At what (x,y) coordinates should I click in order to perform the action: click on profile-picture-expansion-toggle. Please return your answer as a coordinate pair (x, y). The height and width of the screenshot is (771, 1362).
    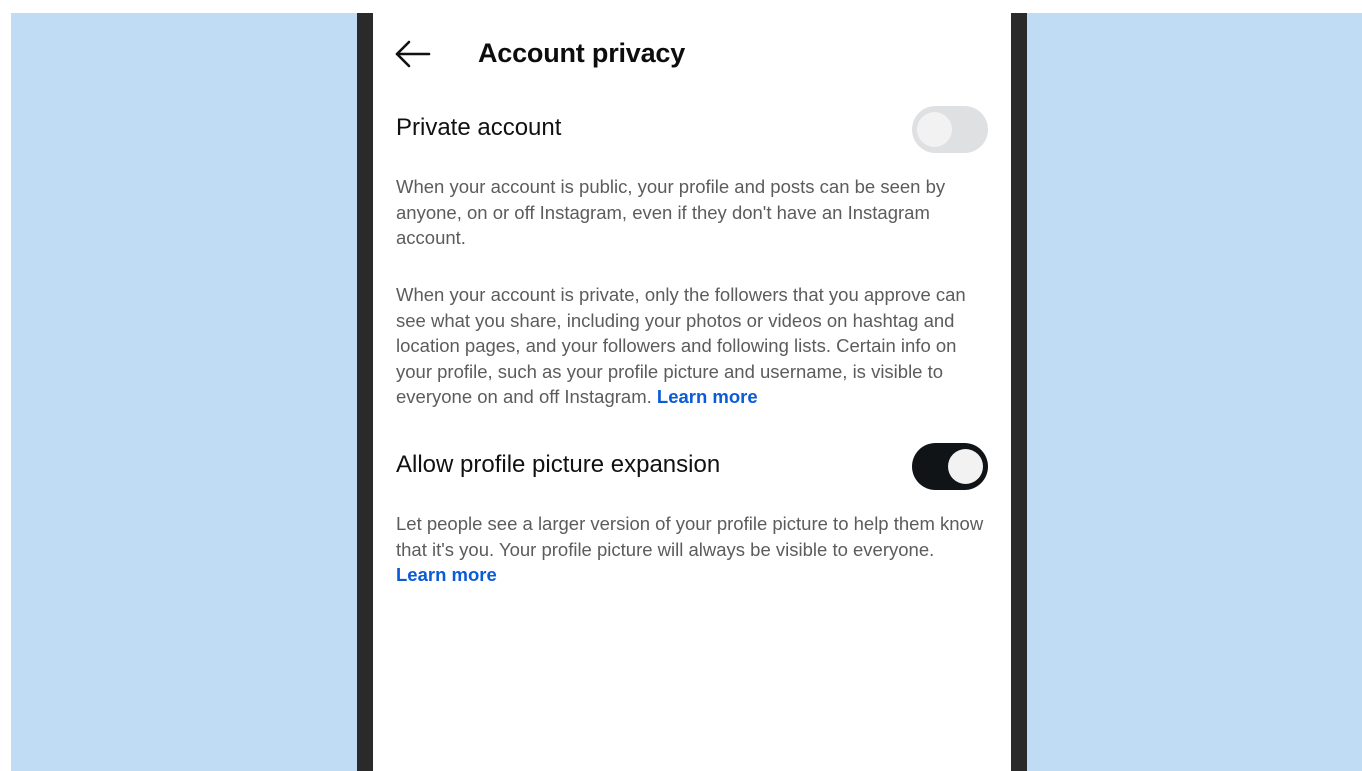
    Looking at the image, I should click on (950, 466).